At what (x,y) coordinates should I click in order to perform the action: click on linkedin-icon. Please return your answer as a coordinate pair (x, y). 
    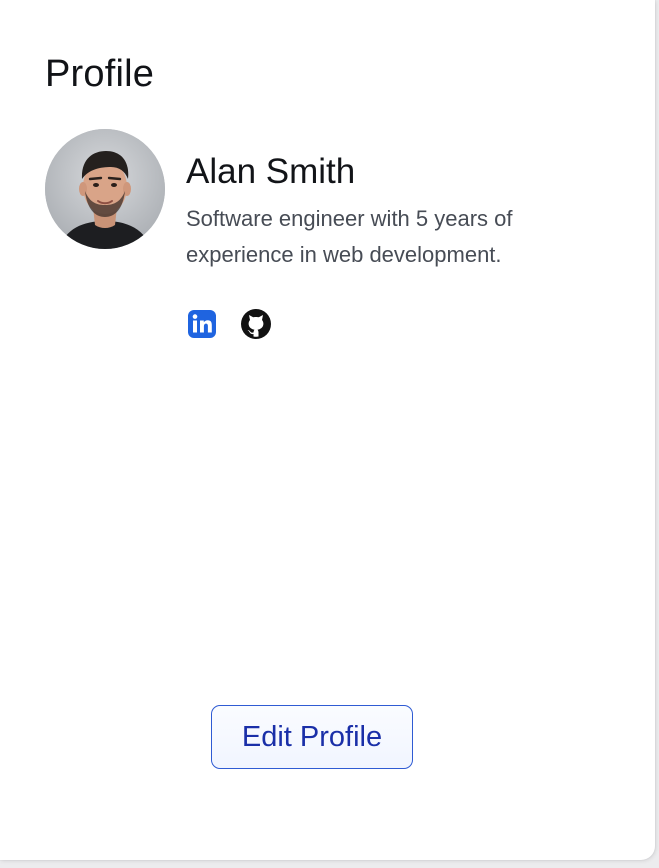
    Looking at the image, I should click on (202, 324).